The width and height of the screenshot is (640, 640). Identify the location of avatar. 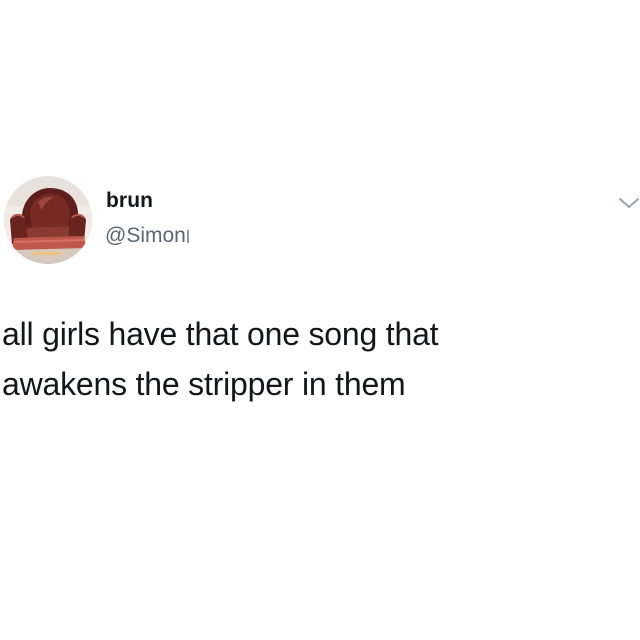
(48, 220).